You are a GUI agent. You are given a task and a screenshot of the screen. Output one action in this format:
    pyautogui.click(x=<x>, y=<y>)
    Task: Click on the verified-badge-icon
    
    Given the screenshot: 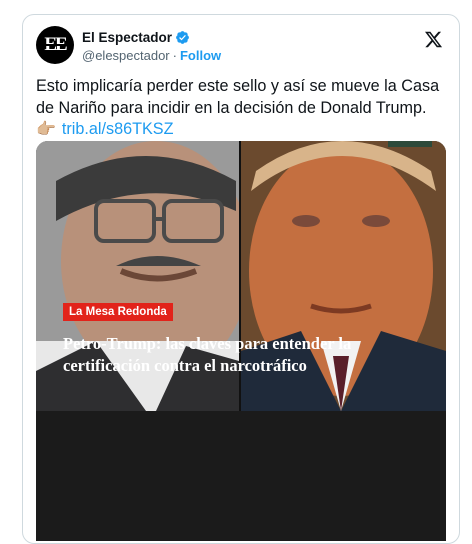 What is the action you would take?
    pyautogui.click(x=182, y=37)
    